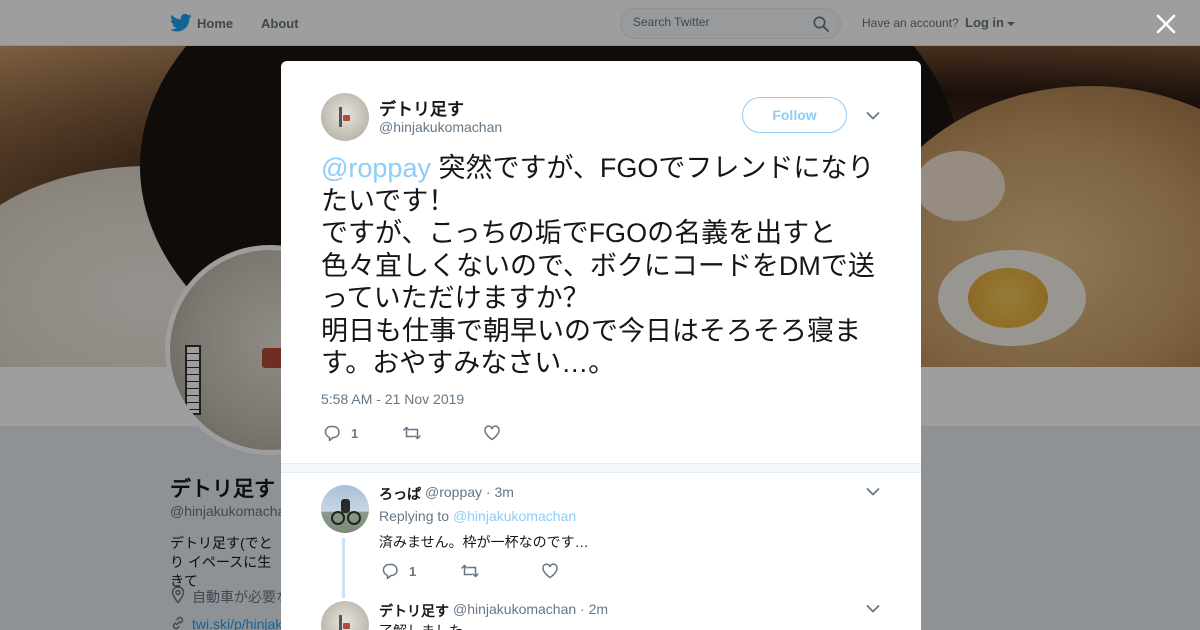 This screenshot has height=630, width=1200. I want to click on avatar-wheel-back, so click(338, 518).